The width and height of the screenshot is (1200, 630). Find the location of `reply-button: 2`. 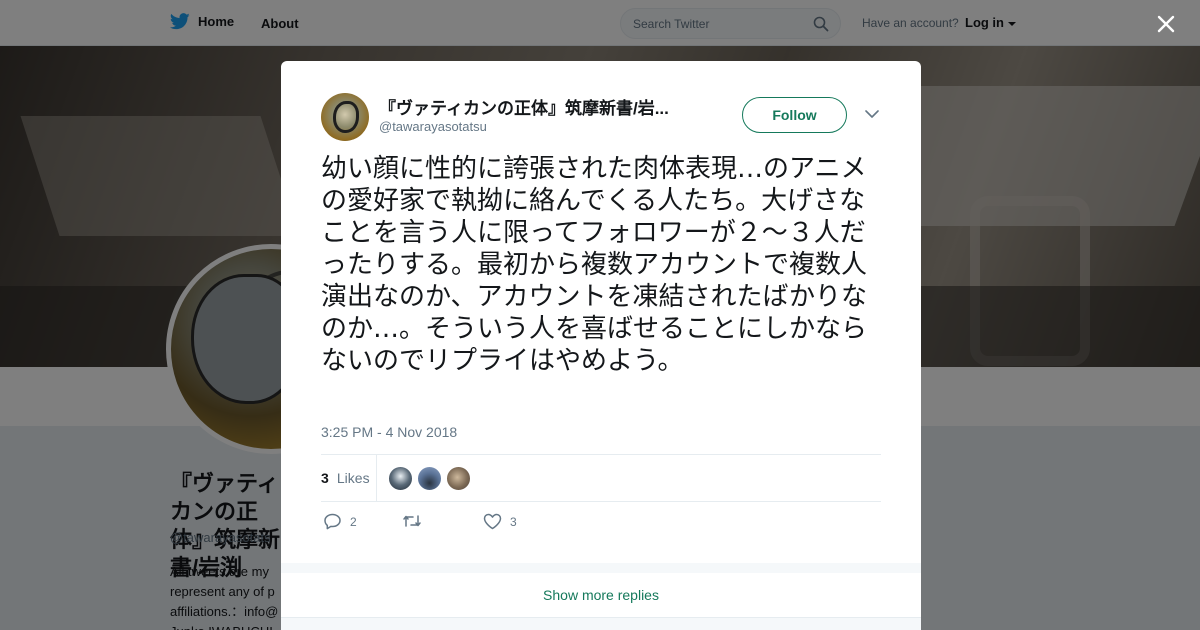

reply-button: 2 is located at coordinates (340, 521).